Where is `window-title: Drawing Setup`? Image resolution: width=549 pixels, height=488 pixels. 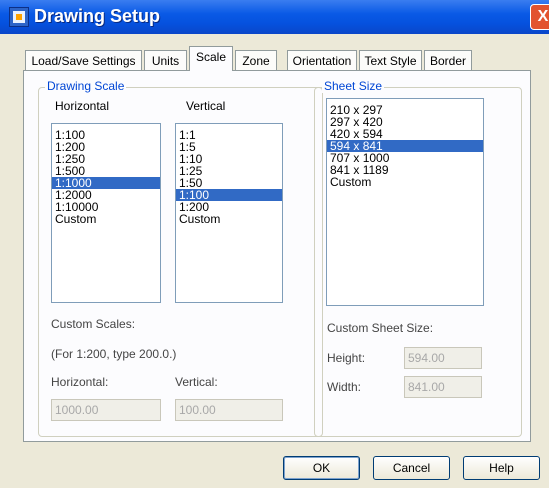 window-title: Drawing Setup is located at coordinates (97, 16).